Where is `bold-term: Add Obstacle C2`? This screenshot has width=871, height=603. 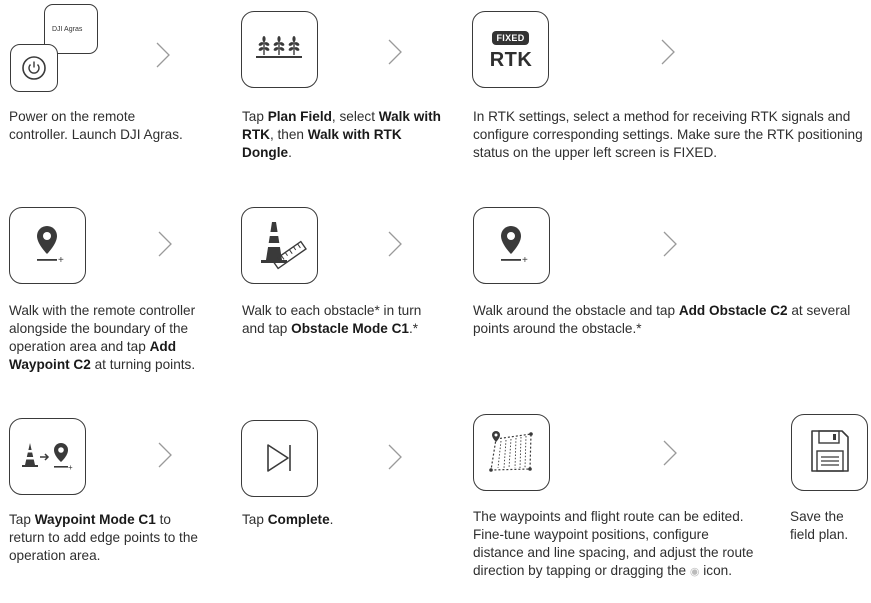
bold-term: Add Obstacle C2 is located at coordinates (733, 310).